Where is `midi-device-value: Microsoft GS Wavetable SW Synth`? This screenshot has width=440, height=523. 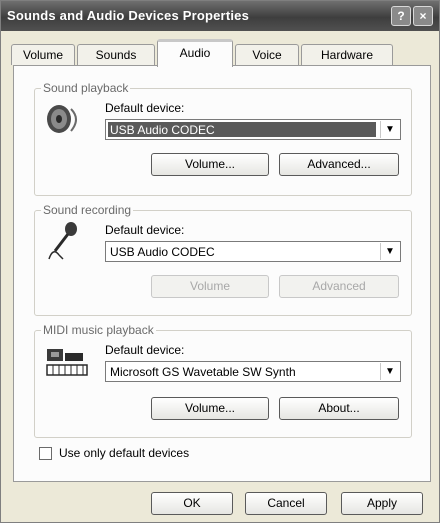 midi-device-value: Microsoft GS Wavetable SW Synth is located at coordinates (203, 372).